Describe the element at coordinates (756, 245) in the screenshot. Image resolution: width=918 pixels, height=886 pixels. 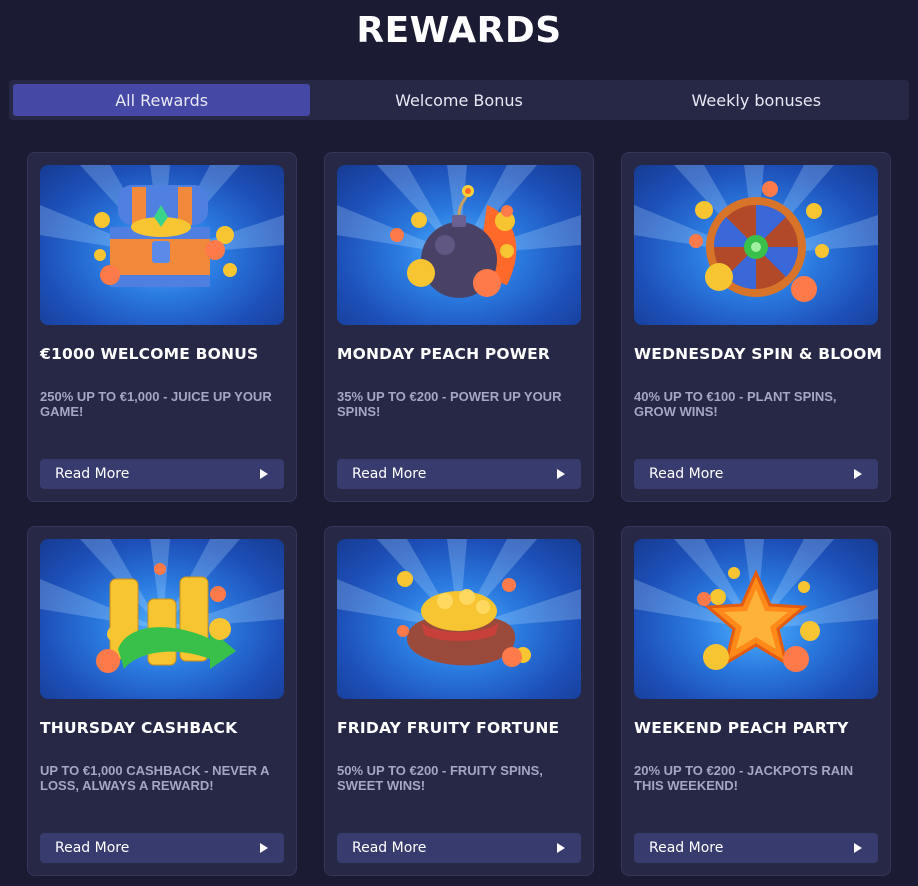
I see `prize-wheel-image` at that location.